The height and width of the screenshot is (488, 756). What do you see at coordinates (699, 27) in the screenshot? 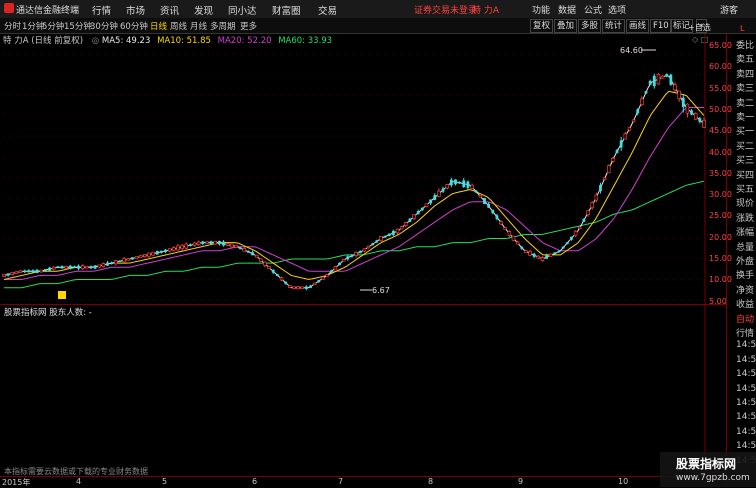
I see `add-watchlist-button: +自选` at bounding box center [699, 27].